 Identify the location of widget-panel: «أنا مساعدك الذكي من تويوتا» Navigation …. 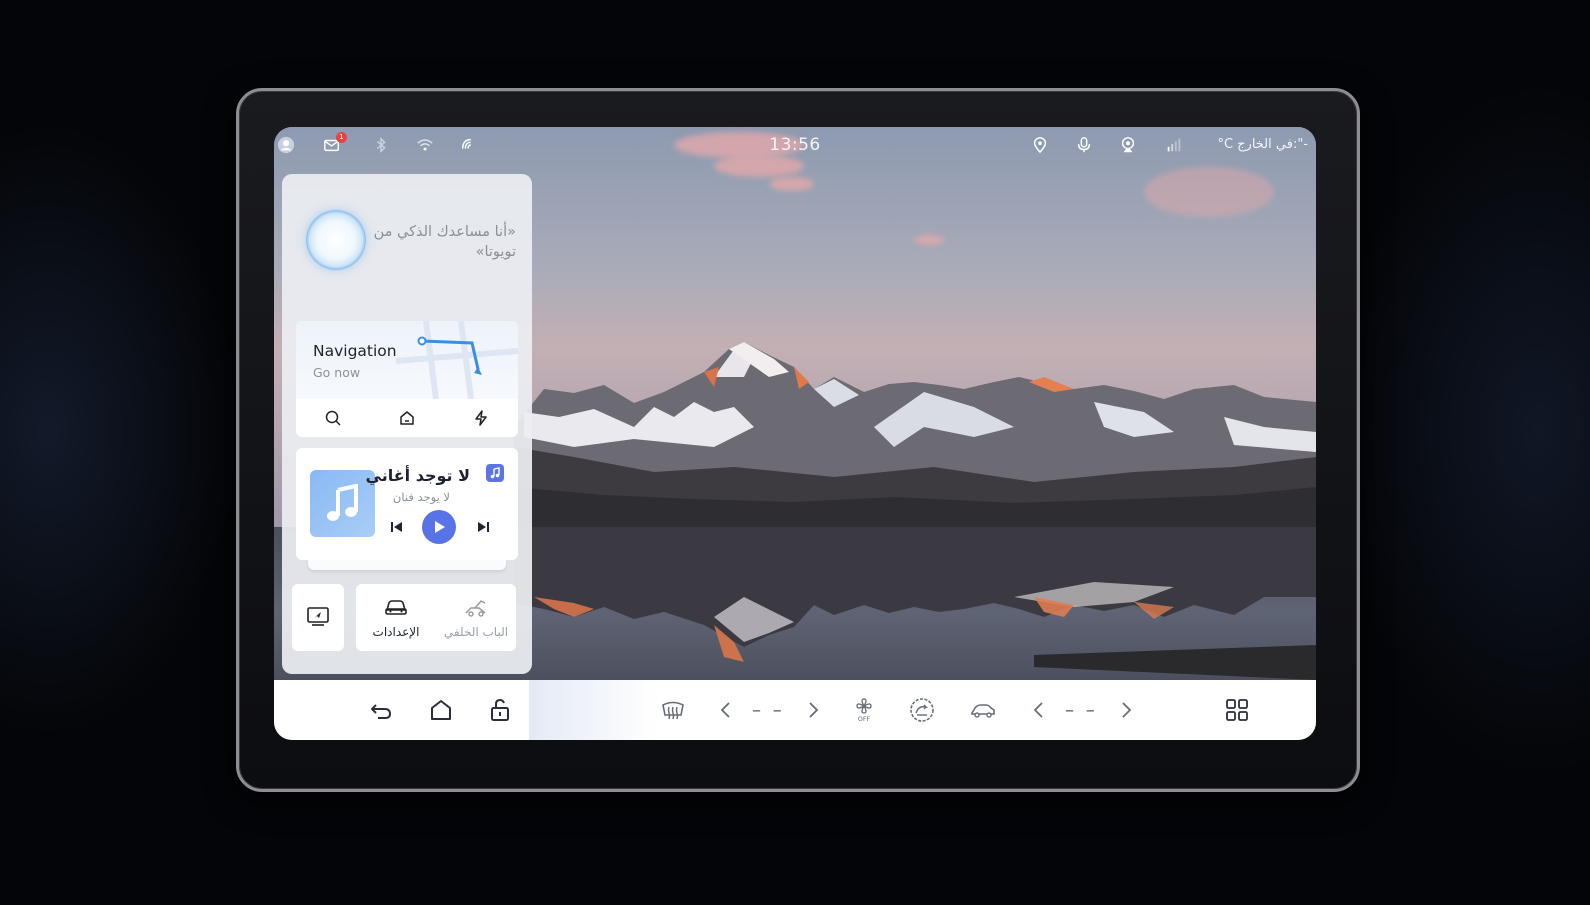
(407, 424).